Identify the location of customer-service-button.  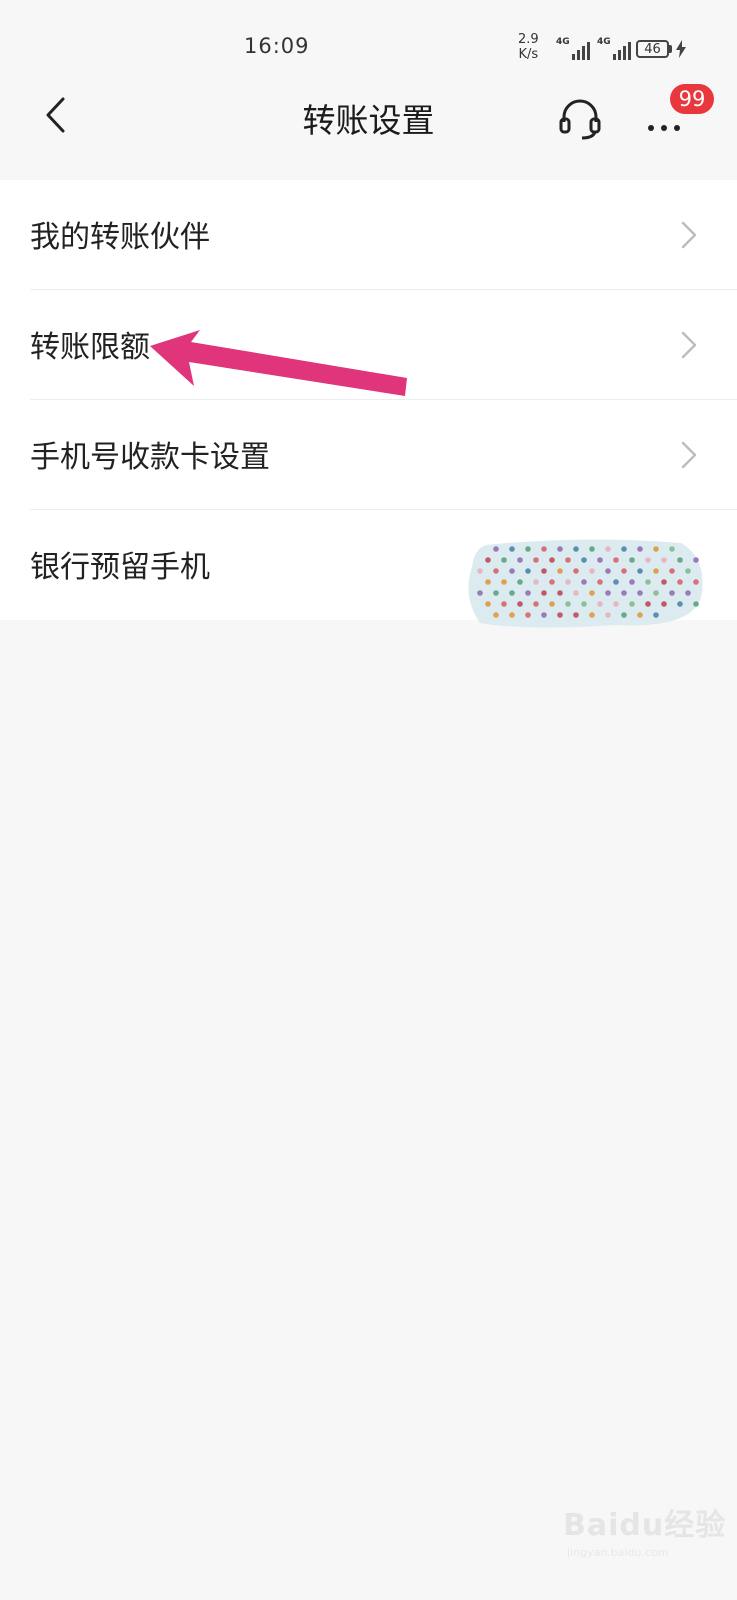
(580, 119).